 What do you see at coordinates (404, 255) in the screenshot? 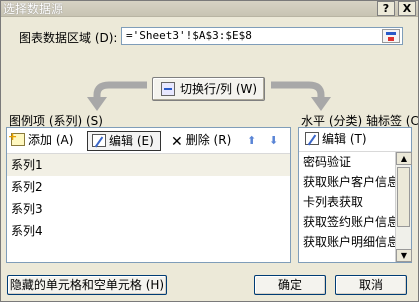
I see `scroll-down-icon: ▼` at bounding box center [404, 255].